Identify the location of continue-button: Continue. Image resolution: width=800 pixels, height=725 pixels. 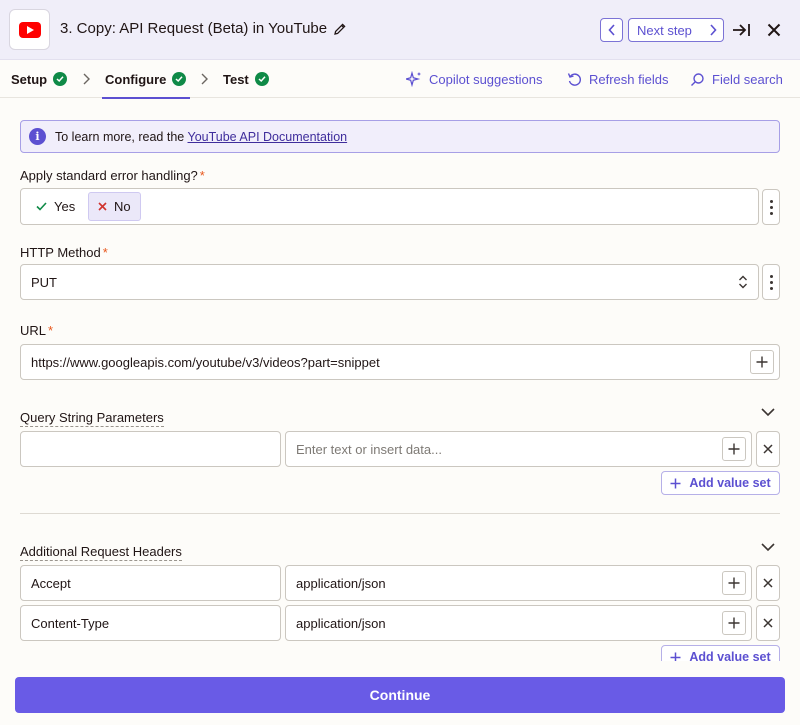
(400, 695).